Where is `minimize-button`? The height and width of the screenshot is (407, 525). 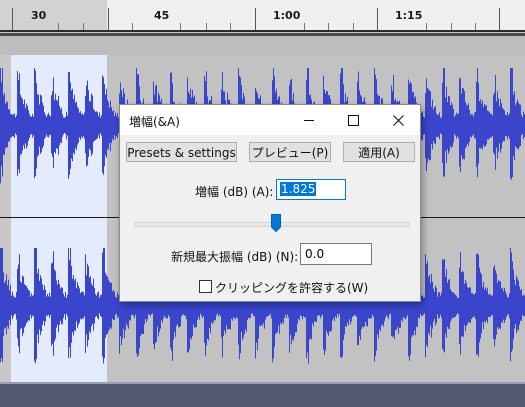 minimize-button is located at coordinates (309, 120).